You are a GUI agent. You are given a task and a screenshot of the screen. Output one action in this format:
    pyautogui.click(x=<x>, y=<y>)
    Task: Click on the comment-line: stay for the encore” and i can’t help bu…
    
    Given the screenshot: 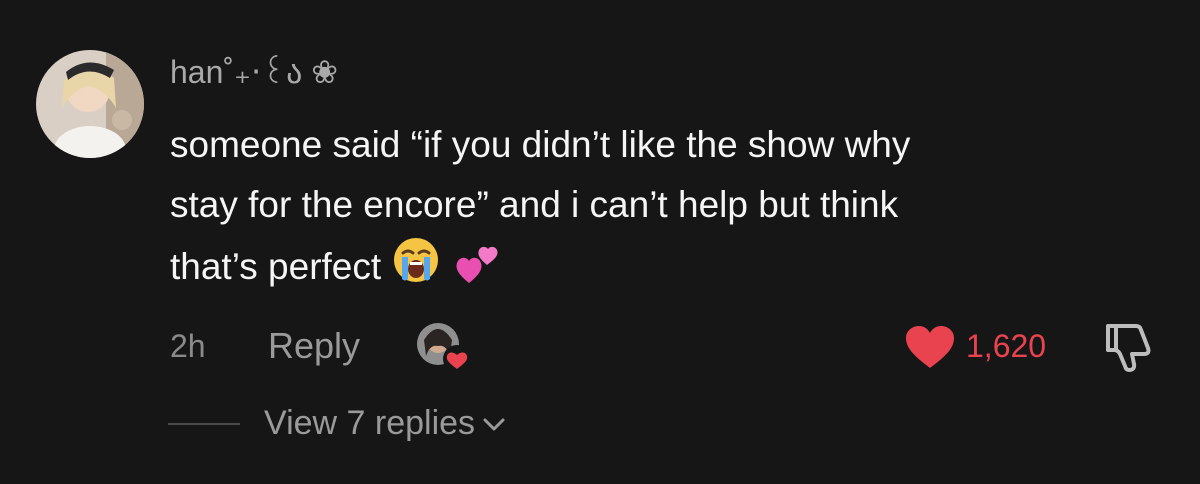 What is the action you would take?
    pyautogui.click(x=534, y=204)
    